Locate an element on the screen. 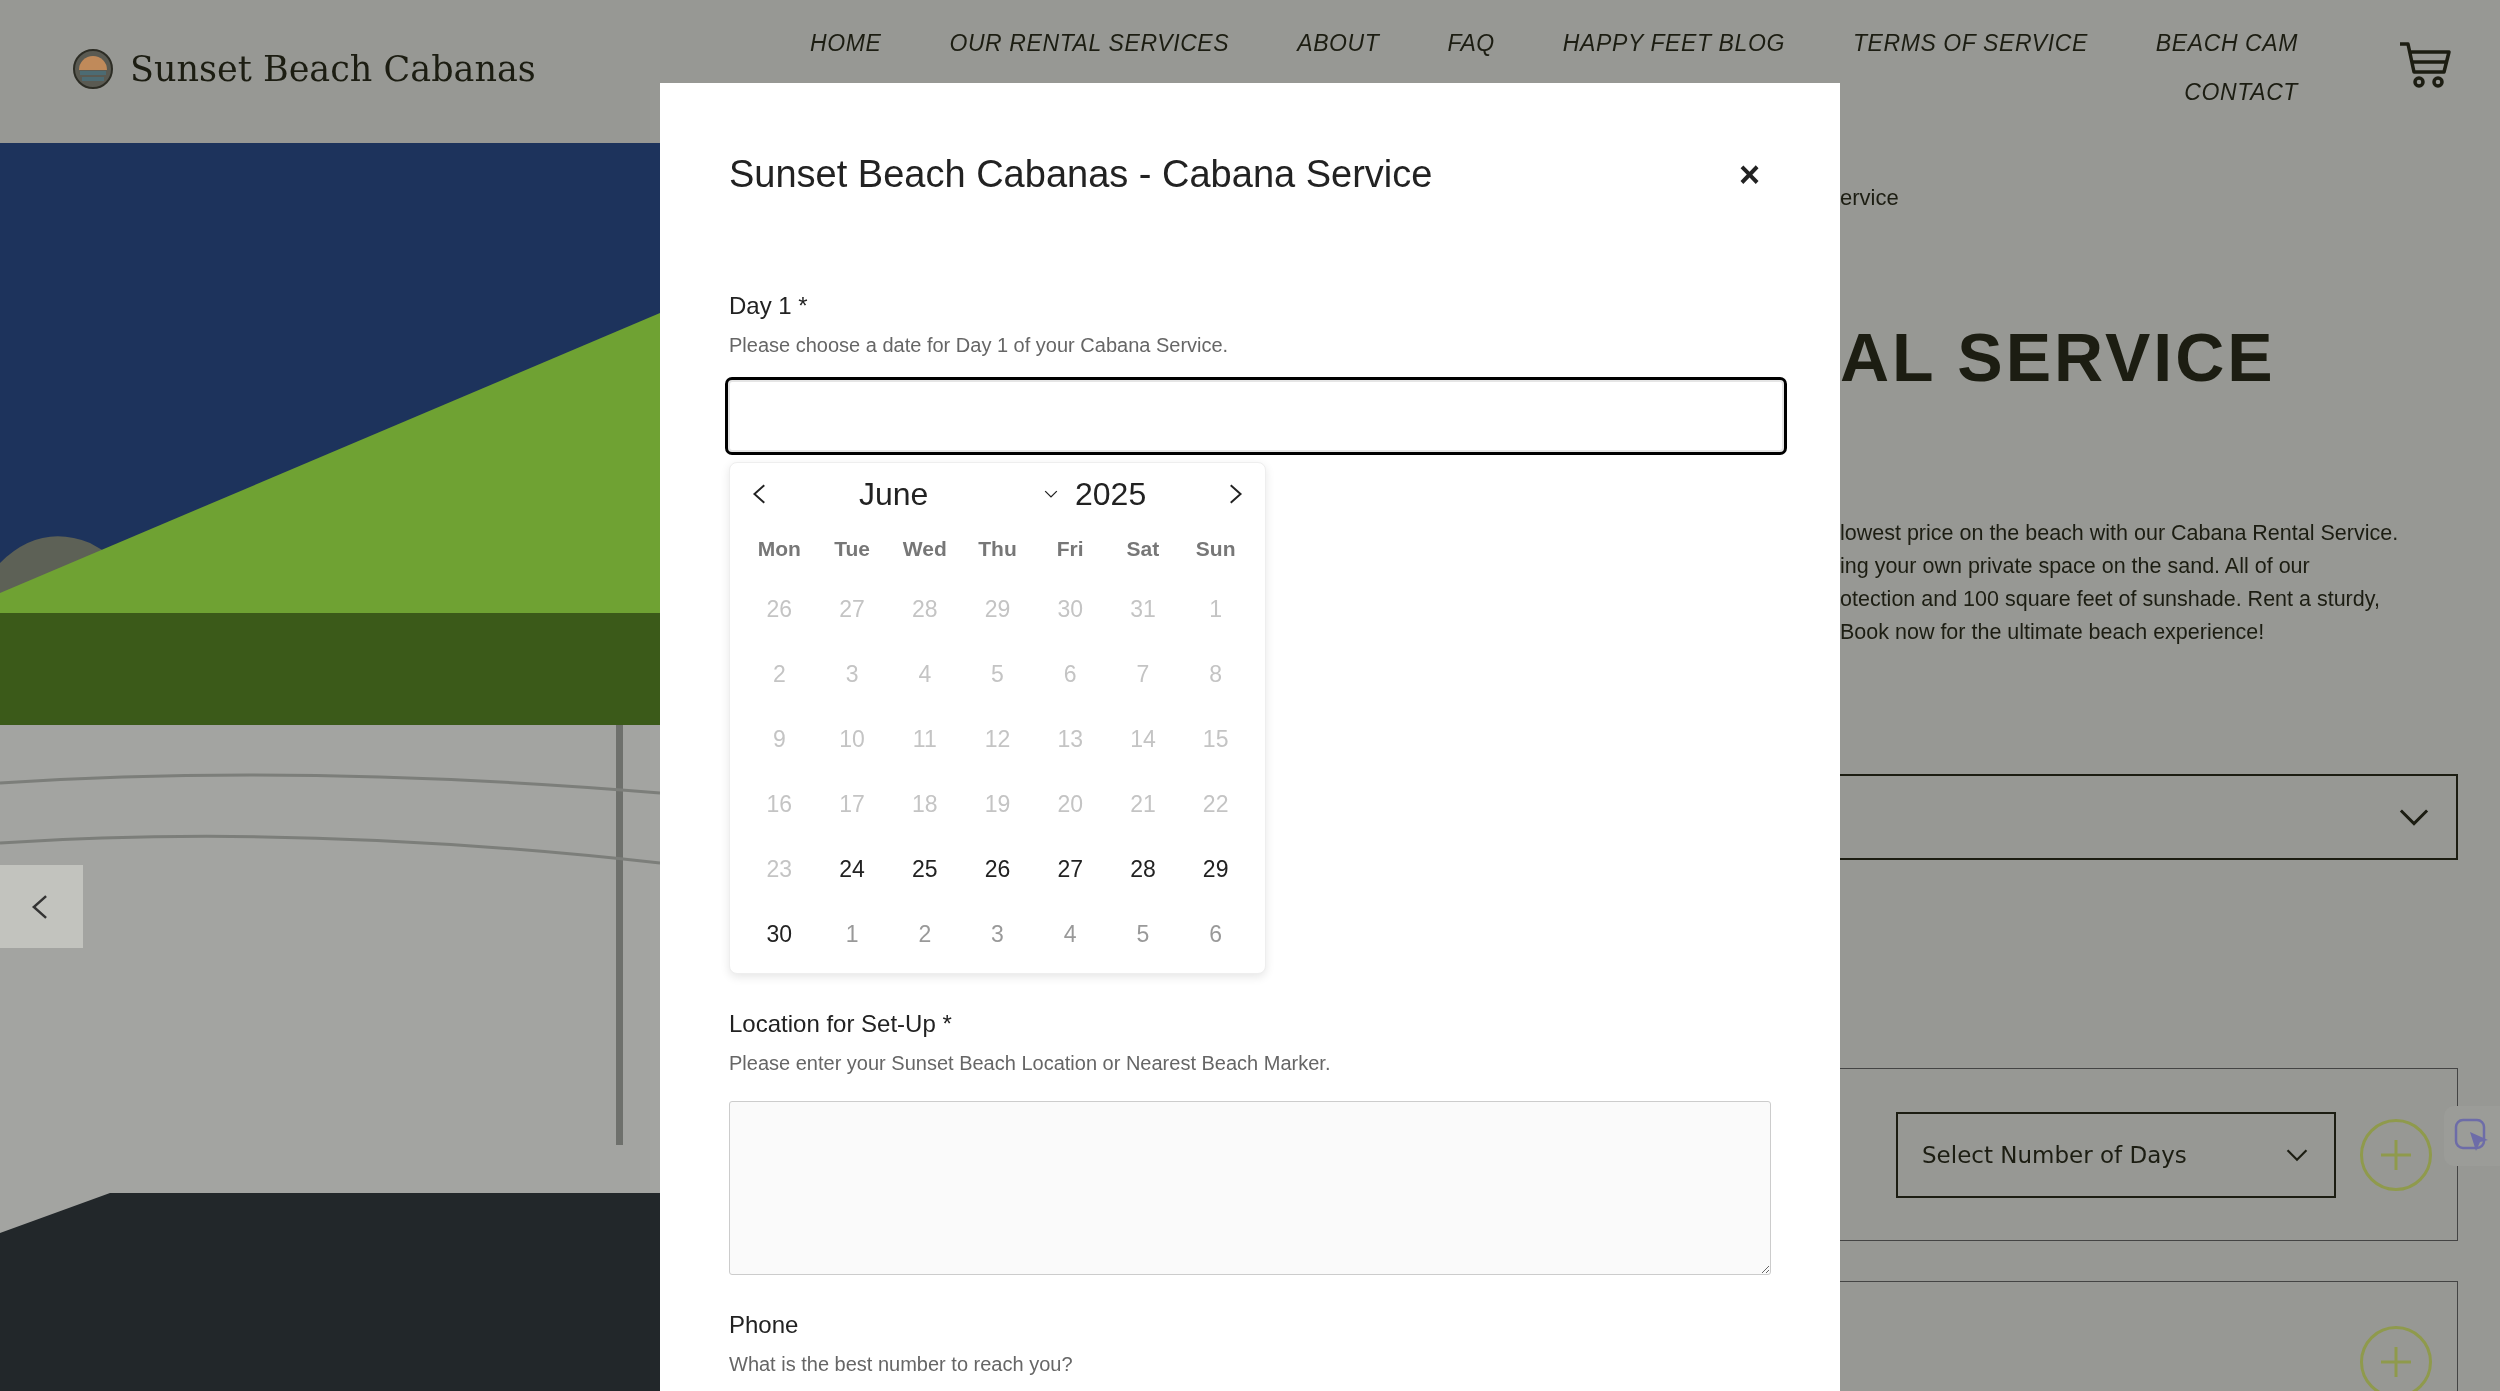 This screenshot has height=1391, width=2500. weekday-label: Sun is located at coordinates (1215, 549).